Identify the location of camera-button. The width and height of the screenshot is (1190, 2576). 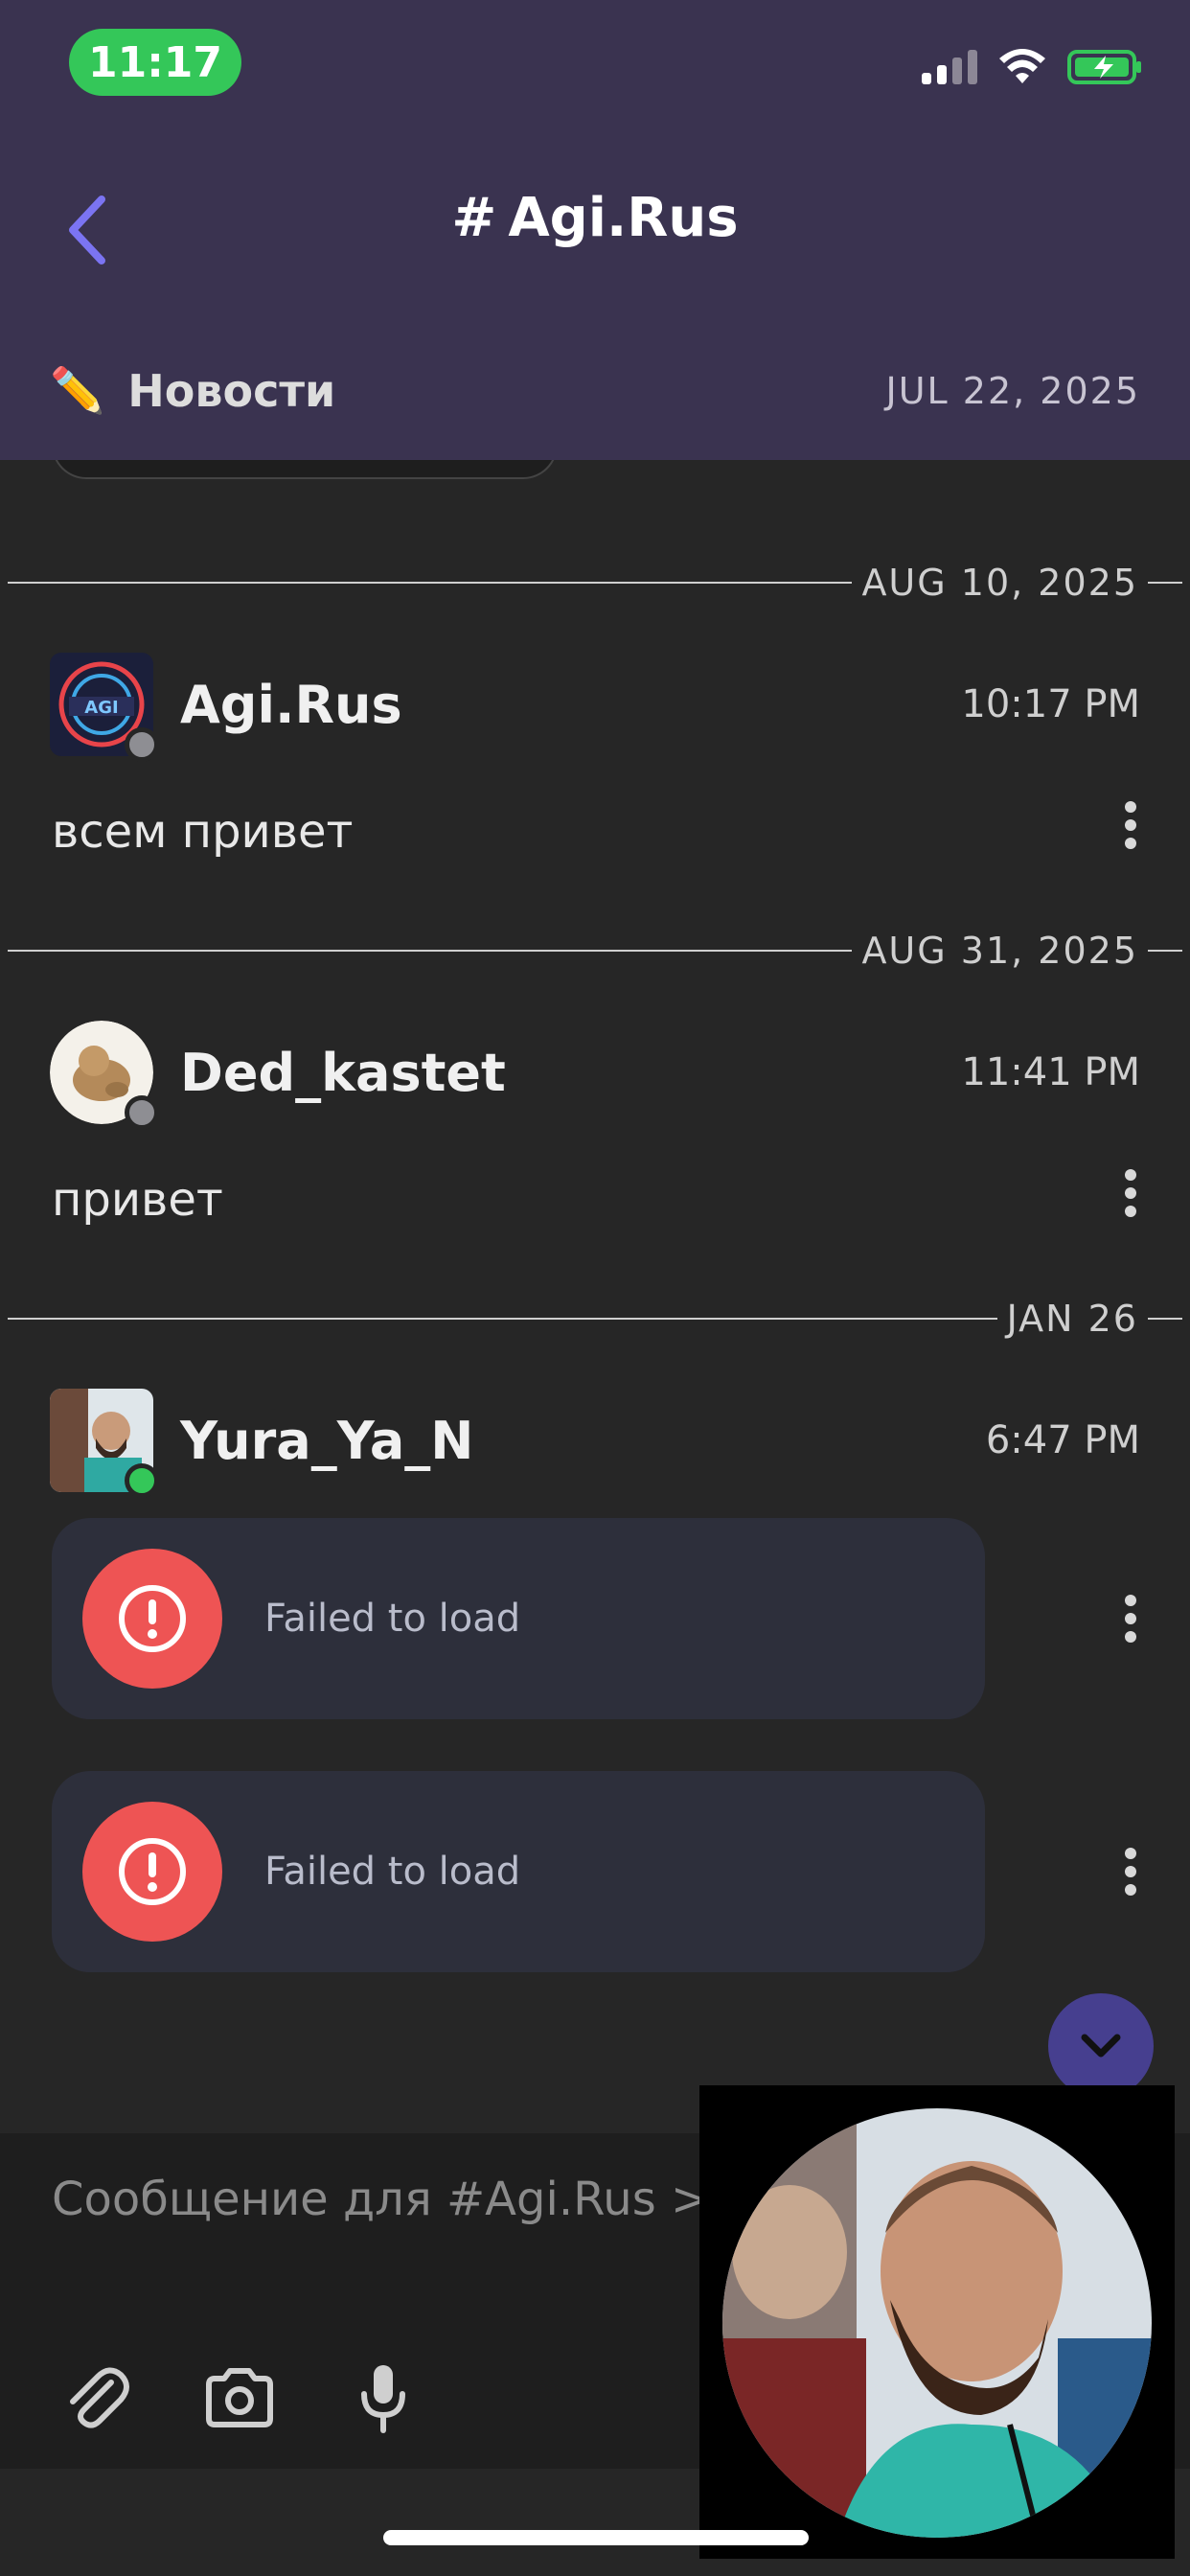
(240, 2397).